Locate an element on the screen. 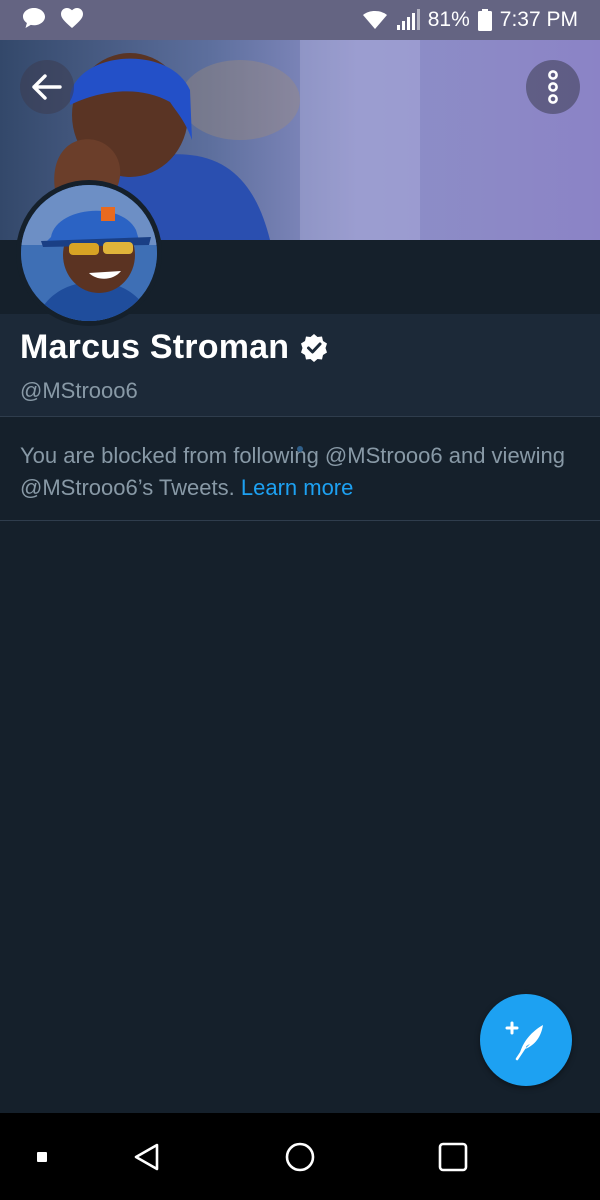 This screenshot has width=600, height=1200. battery-percent: 81% is located at coordinates (448, 19).